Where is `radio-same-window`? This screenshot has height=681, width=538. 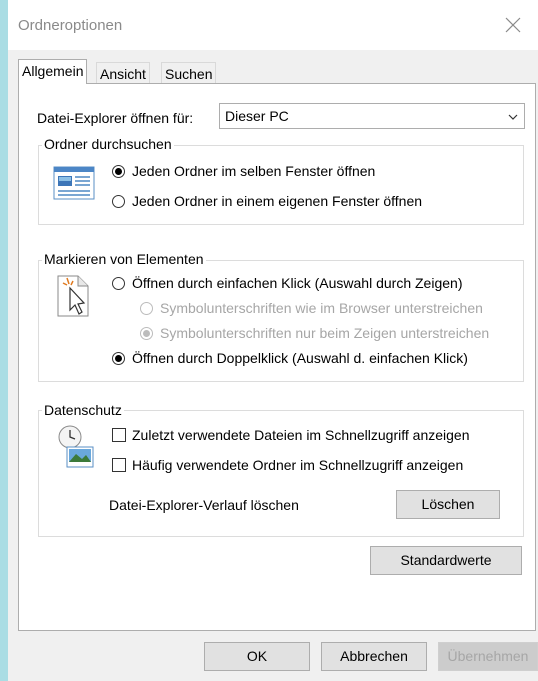
radio-same-window is located at coordinates (118, 171).